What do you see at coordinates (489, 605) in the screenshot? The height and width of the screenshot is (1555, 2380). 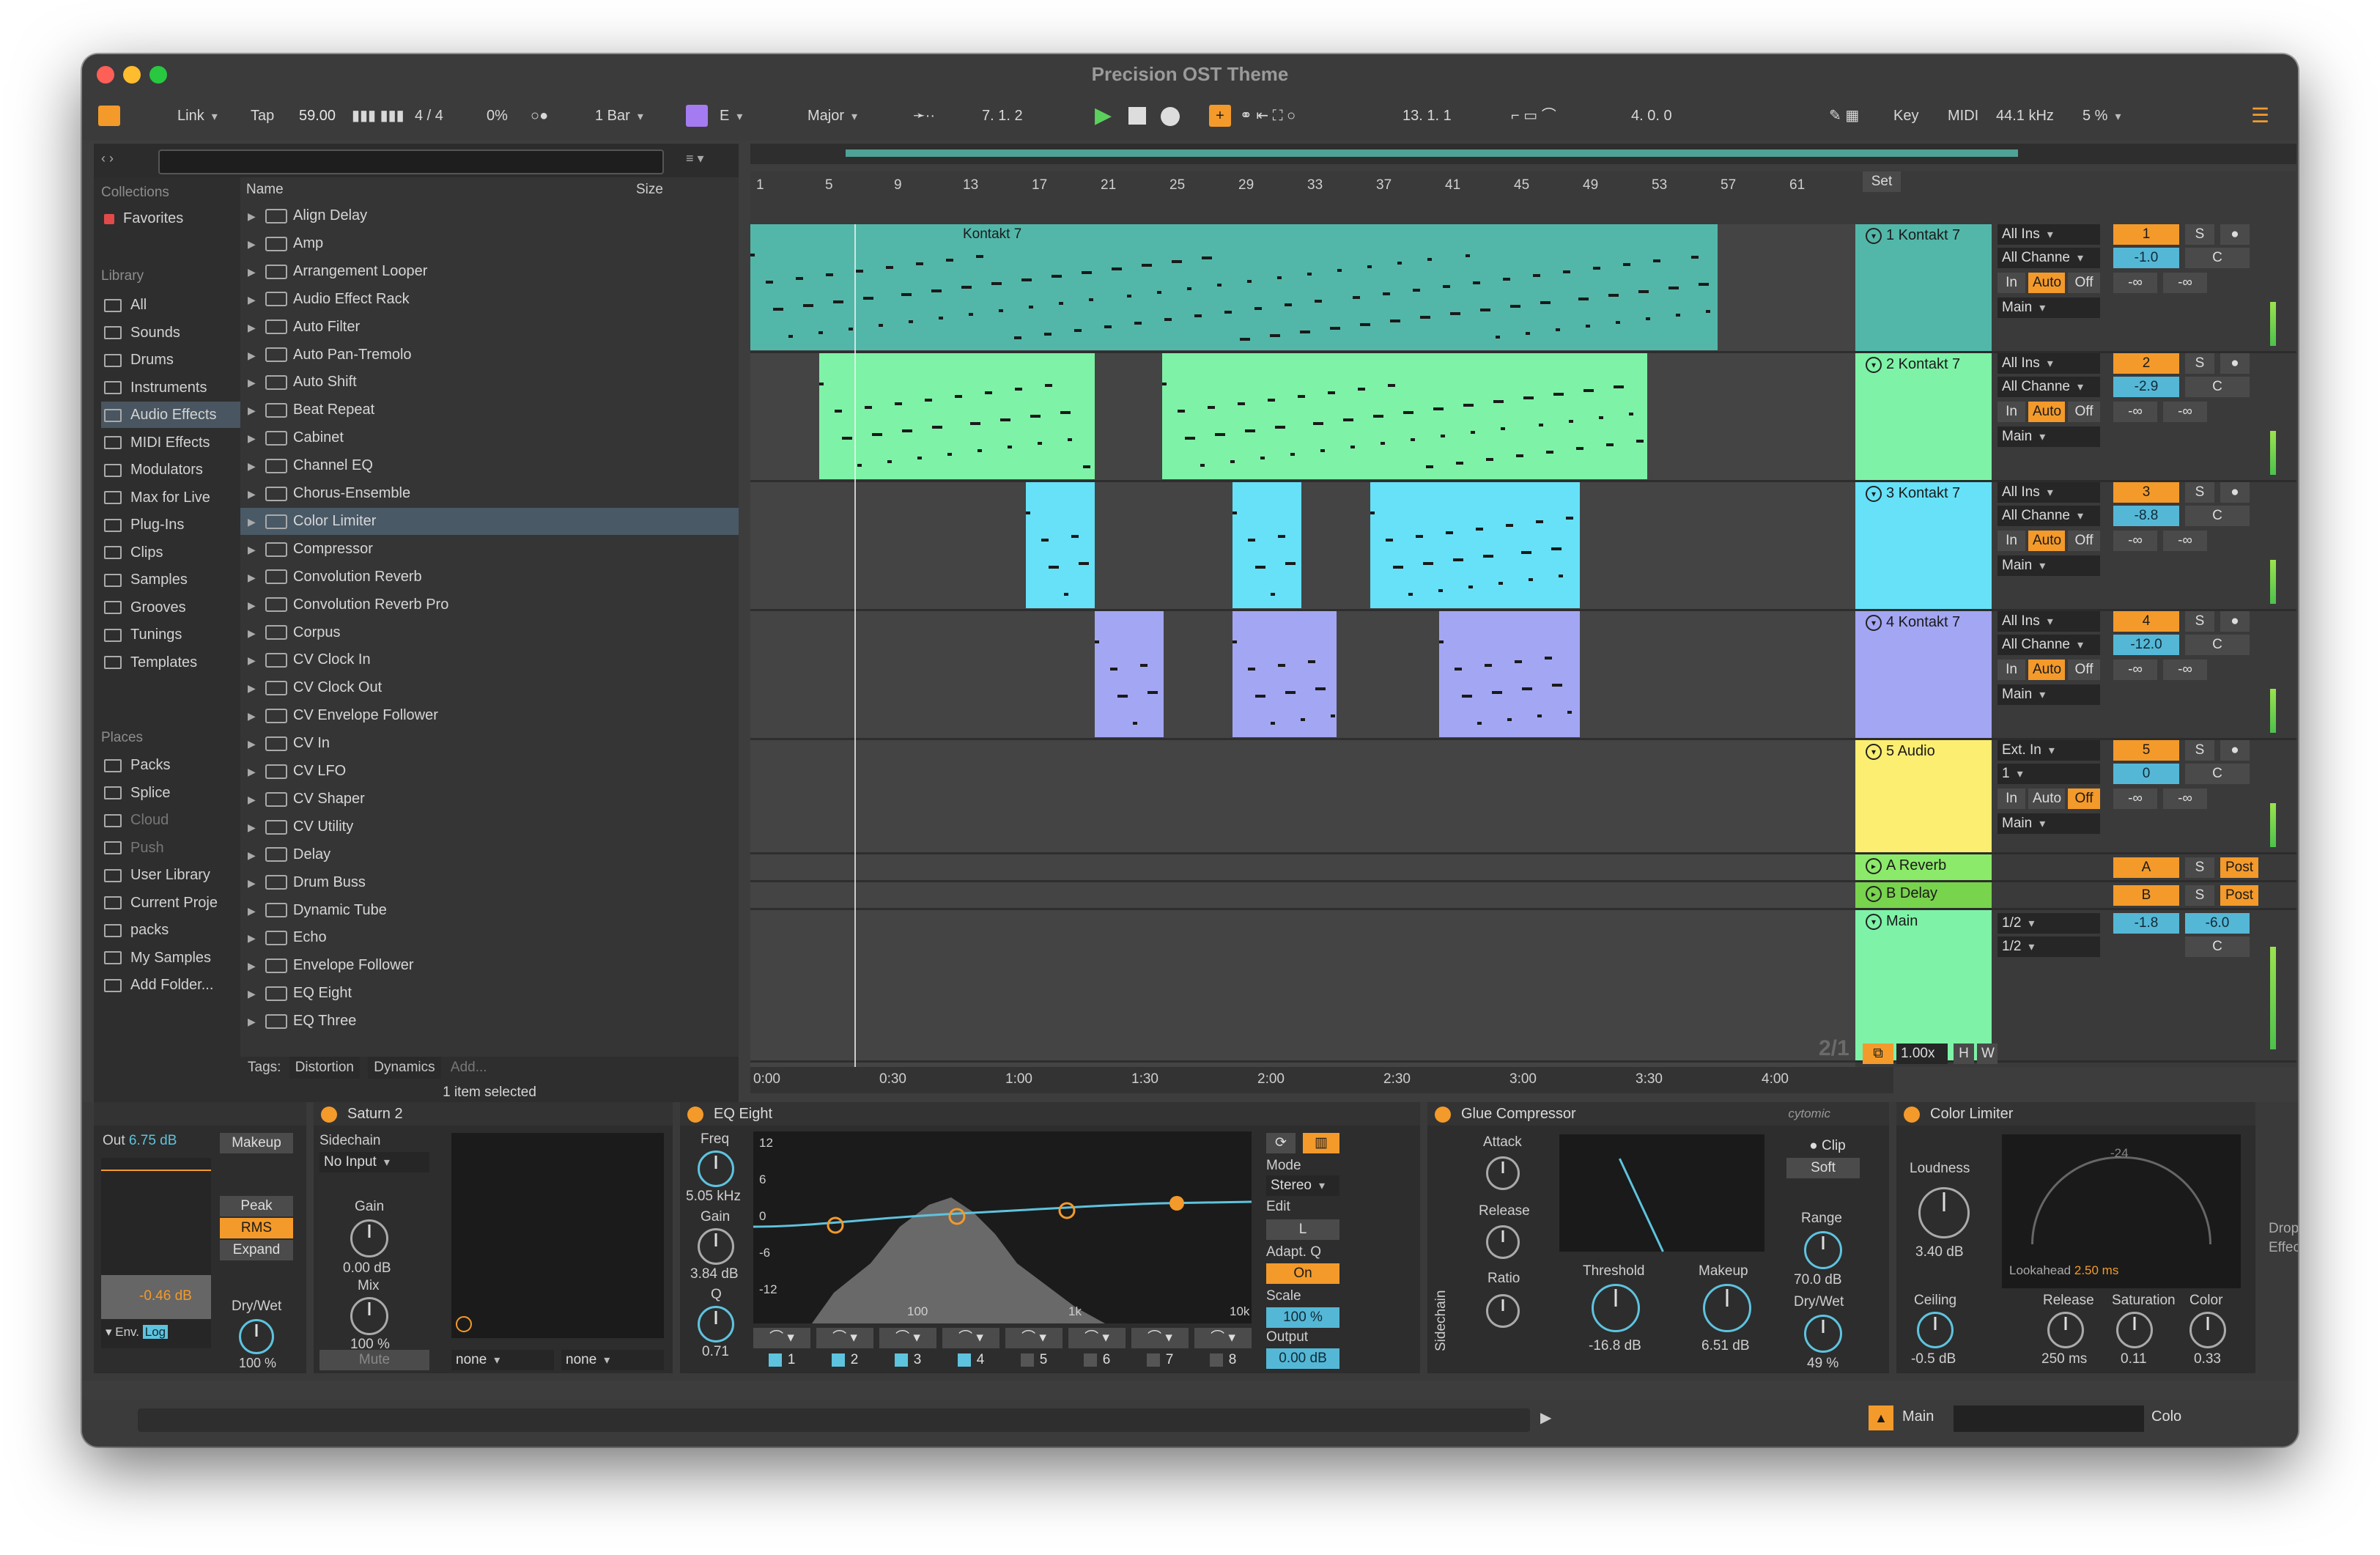 I see `list-item: ▶ Convolution Reverb Pro` at bounding box center [489, 605].